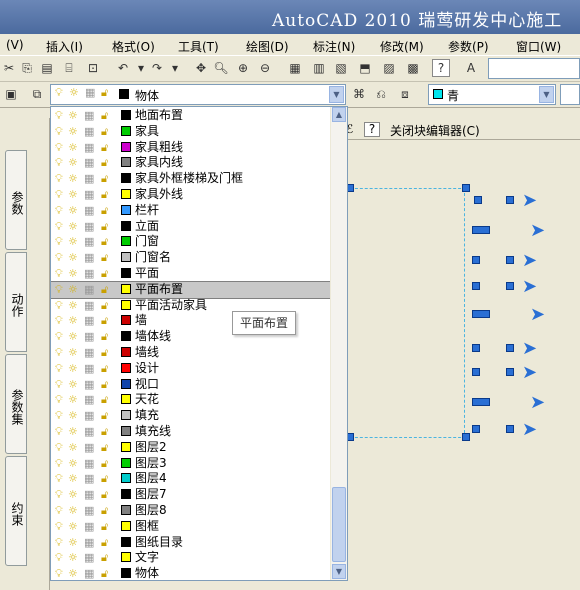  Describe the element at coordinates (538, 46) in the screenshot. I see `menu-window: 窗口(W)` at that location.